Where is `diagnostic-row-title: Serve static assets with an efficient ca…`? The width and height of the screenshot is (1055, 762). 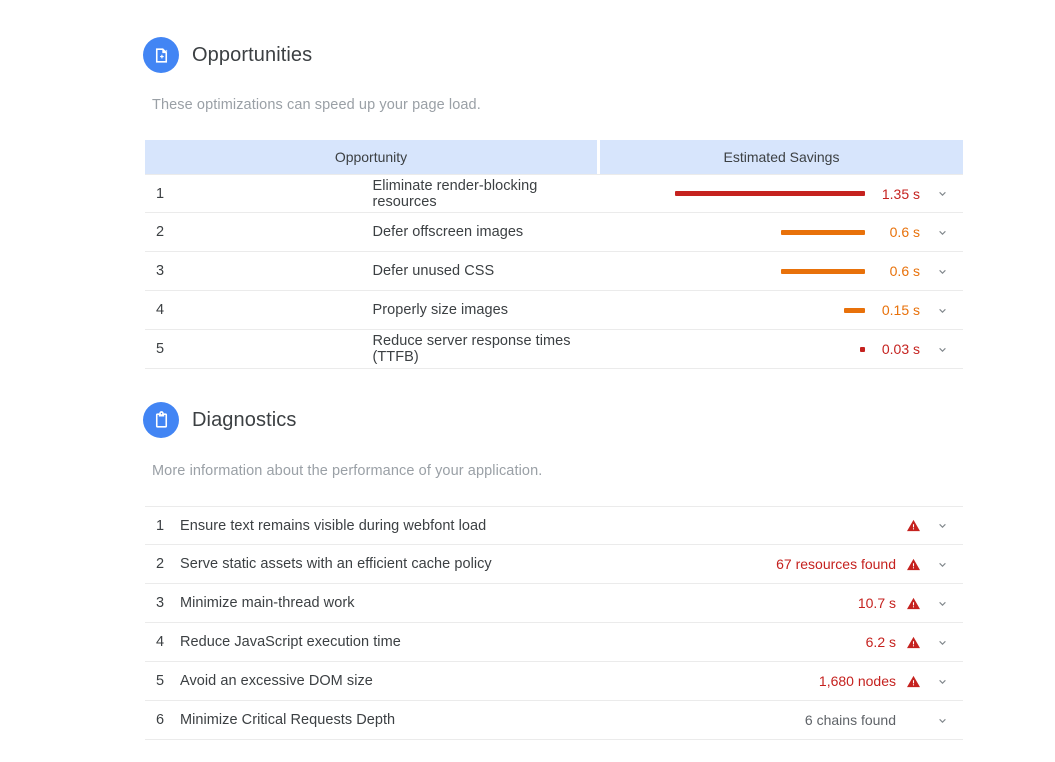
diagnostic-row-title: Serve static assets with an efficient ca… is located at coordinates (376, 564).